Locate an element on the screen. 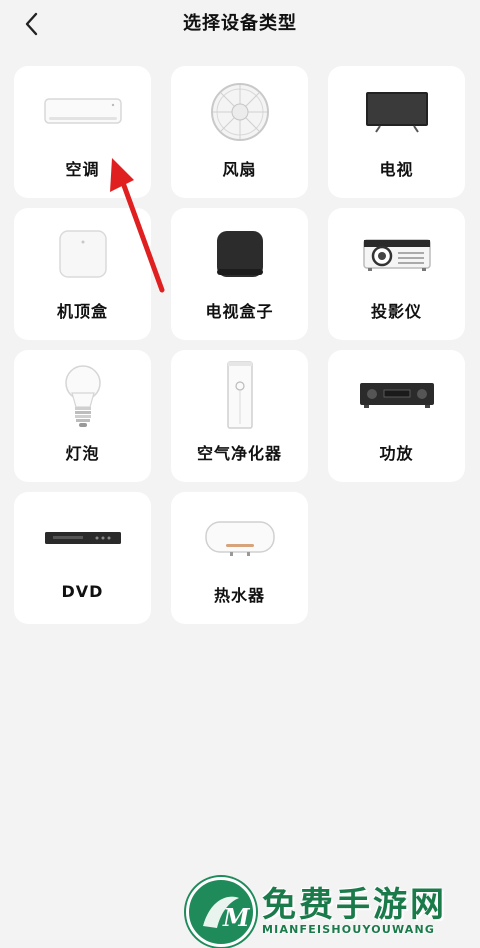 This screenshot has width=480, height=948. tv-icon is located at coordinates (396, 112).